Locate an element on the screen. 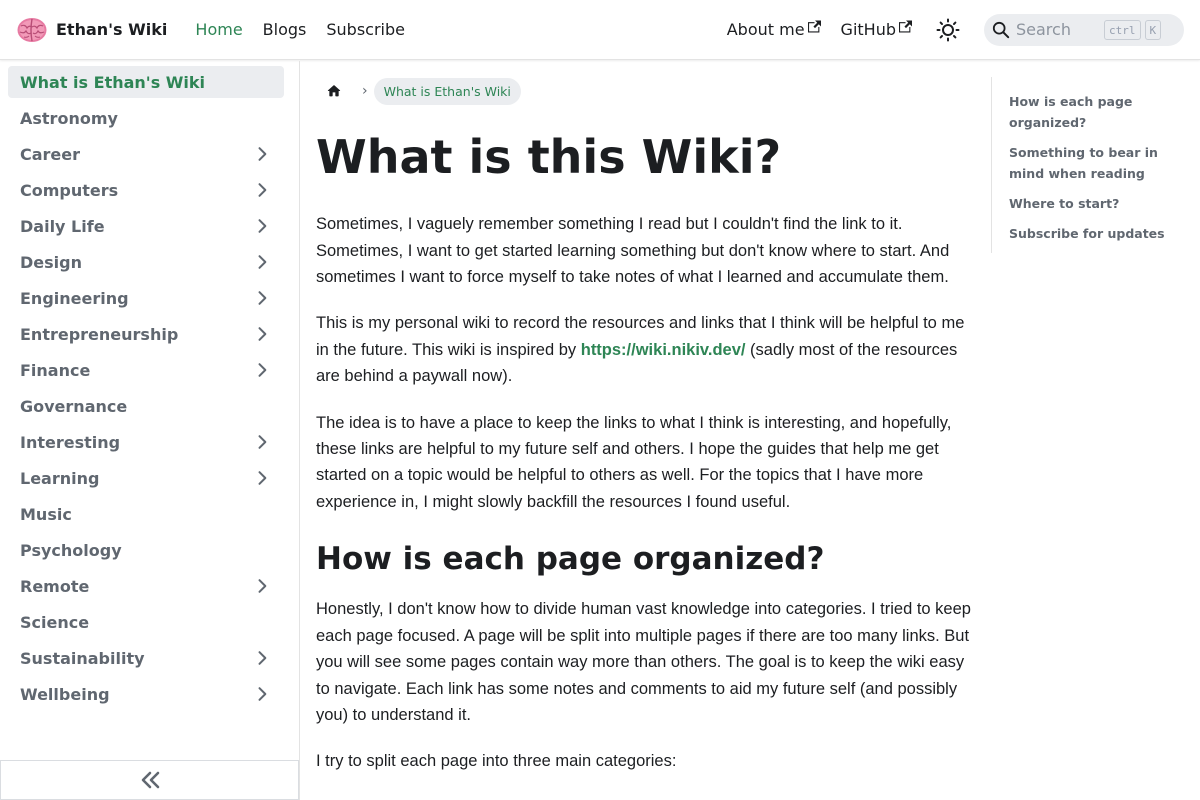  kbd-k: K is located at coordinates (1153, 29).